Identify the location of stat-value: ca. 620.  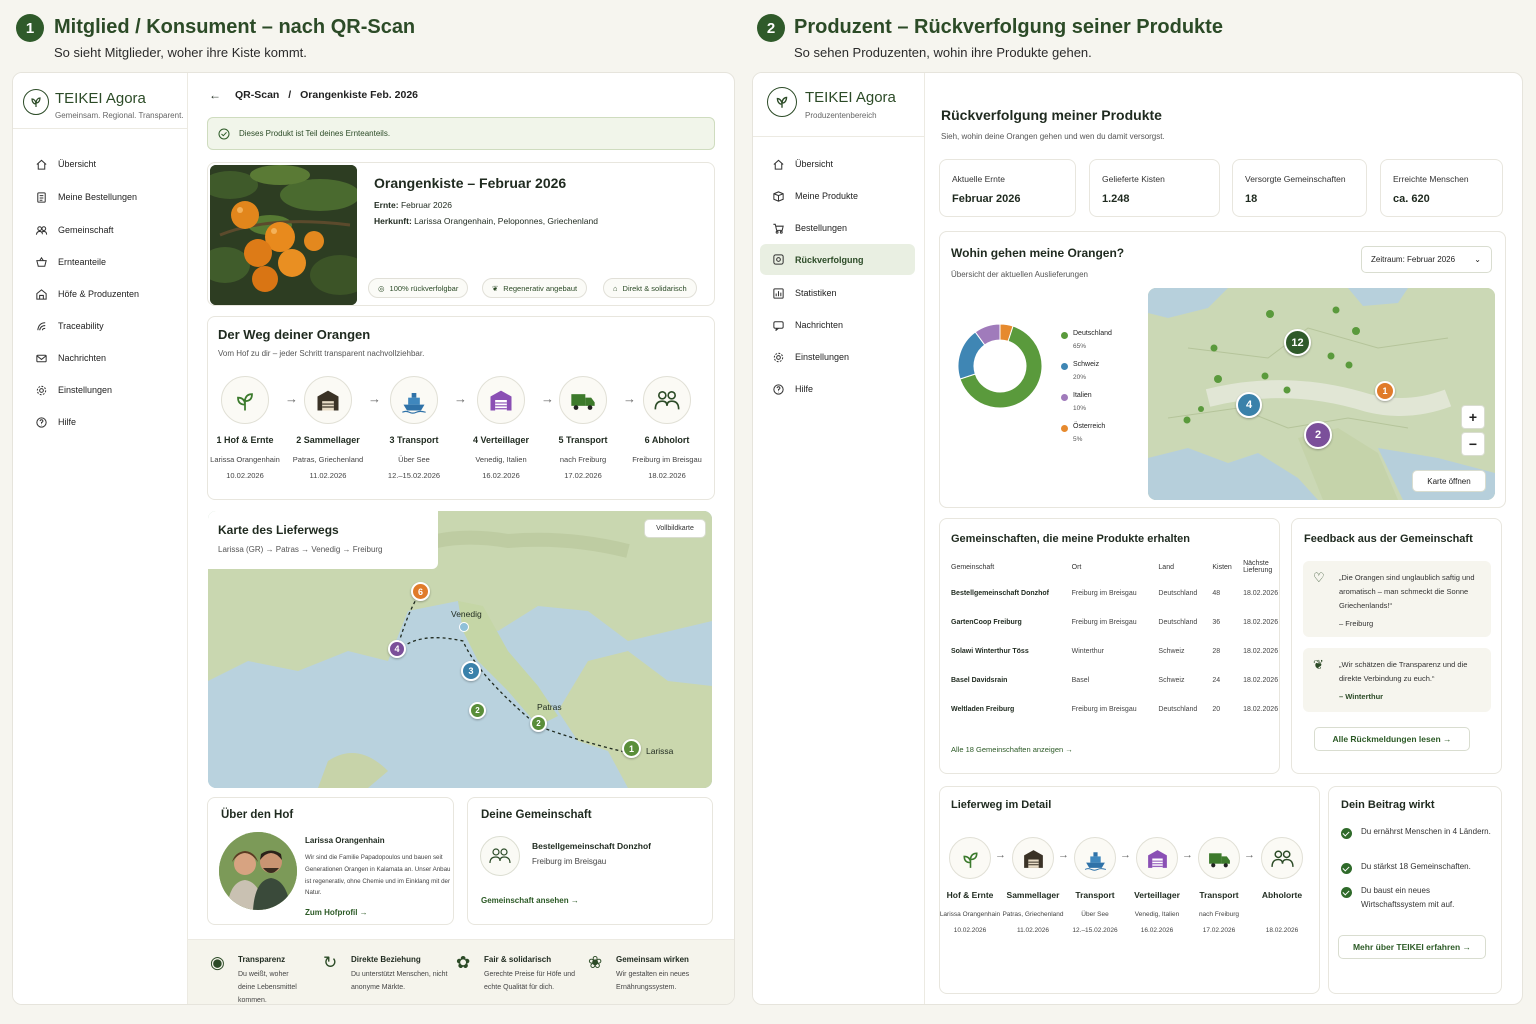
(1411, 199).